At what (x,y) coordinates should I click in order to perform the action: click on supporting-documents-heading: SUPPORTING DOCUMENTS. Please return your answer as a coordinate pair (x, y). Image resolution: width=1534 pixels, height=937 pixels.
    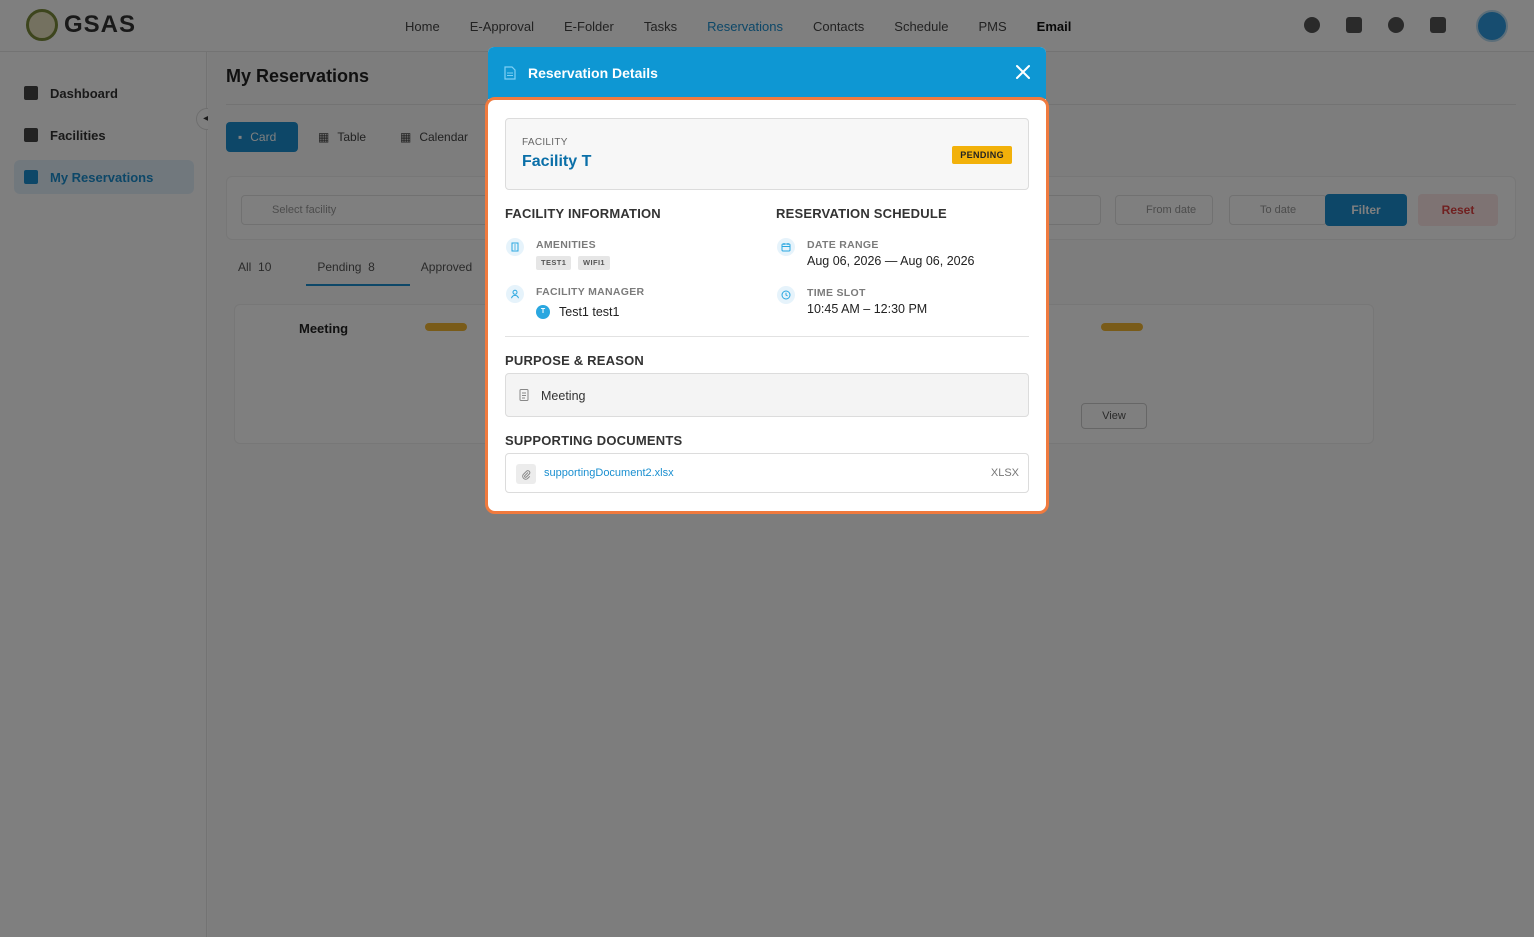
    Looking at the image, I should click on (594, 440).